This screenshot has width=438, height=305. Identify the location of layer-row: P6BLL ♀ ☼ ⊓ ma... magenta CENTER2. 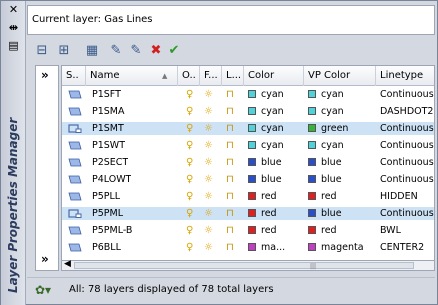
(248, 247).